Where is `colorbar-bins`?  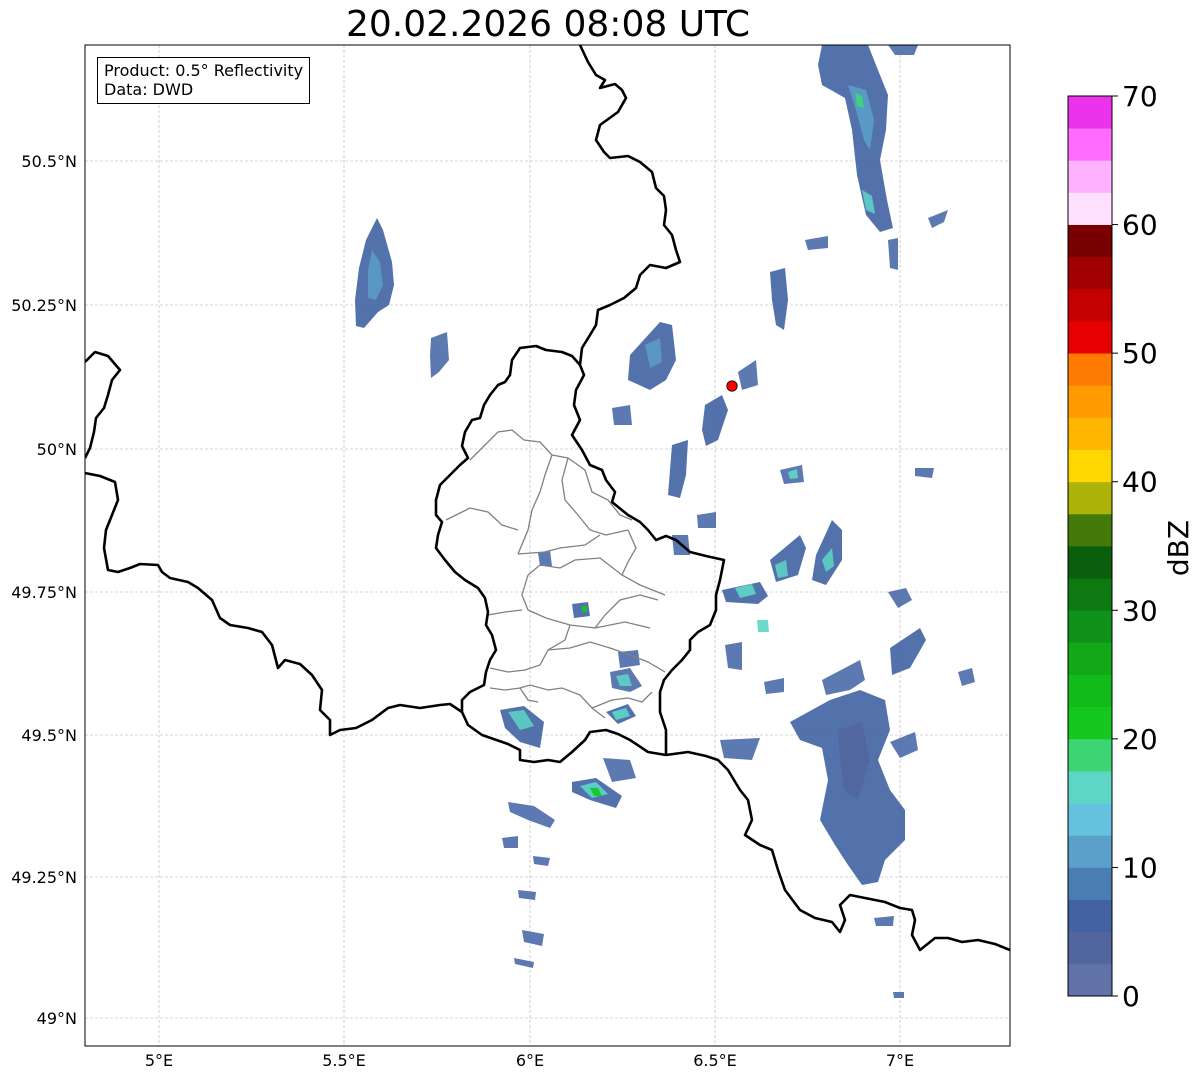 colorbar-bins is located at coordinates (1090, 546).